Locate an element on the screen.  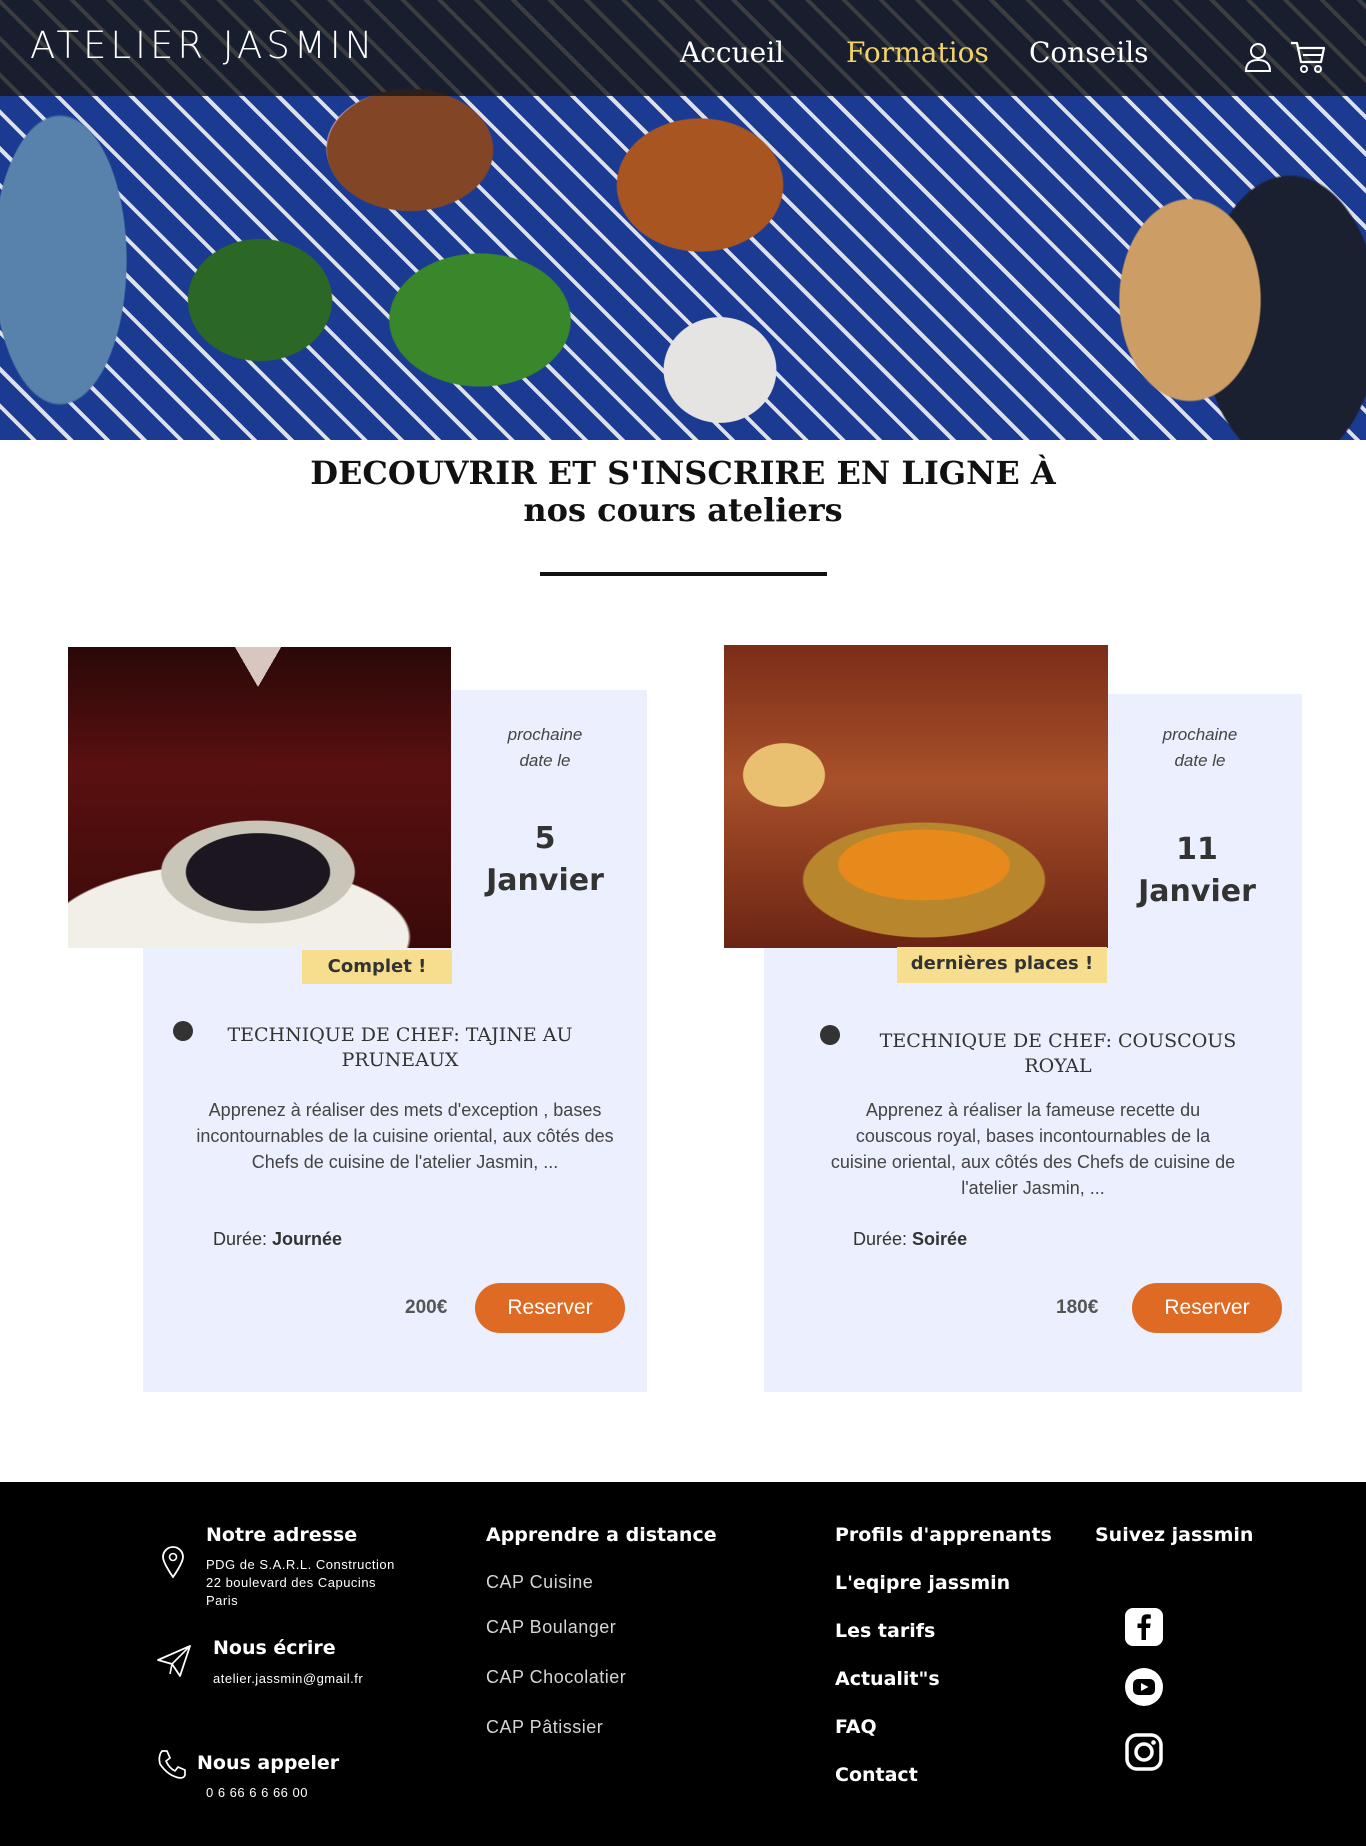
address-line: PDG de S.A.R.L. Construction is located at coordinates (300, 1564).